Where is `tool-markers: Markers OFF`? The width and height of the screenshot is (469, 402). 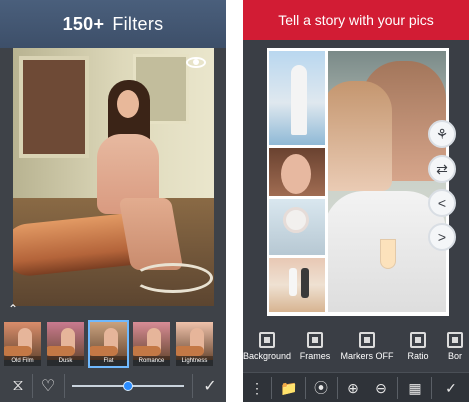 tool-markers: Markers OFF is located at coordinates (367, 348).